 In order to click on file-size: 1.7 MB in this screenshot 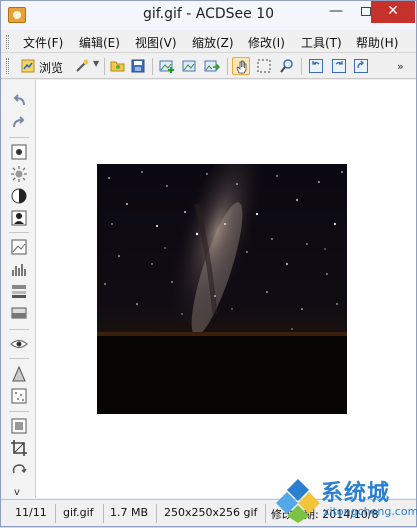, I will do `click(129, 512)`.